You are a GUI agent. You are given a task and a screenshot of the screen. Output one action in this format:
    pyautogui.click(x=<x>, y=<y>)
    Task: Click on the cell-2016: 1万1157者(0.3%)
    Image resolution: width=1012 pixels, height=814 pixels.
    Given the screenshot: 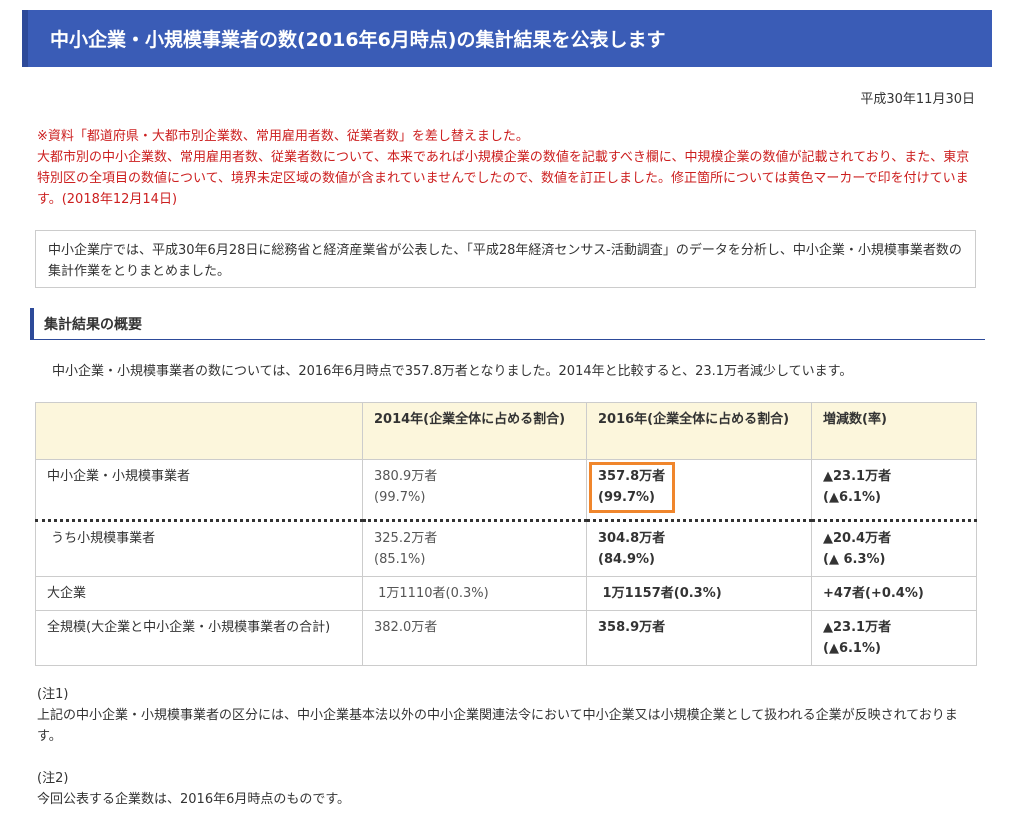 What is the action you would take?
    pyautogui.click(x=699, y=593)
    